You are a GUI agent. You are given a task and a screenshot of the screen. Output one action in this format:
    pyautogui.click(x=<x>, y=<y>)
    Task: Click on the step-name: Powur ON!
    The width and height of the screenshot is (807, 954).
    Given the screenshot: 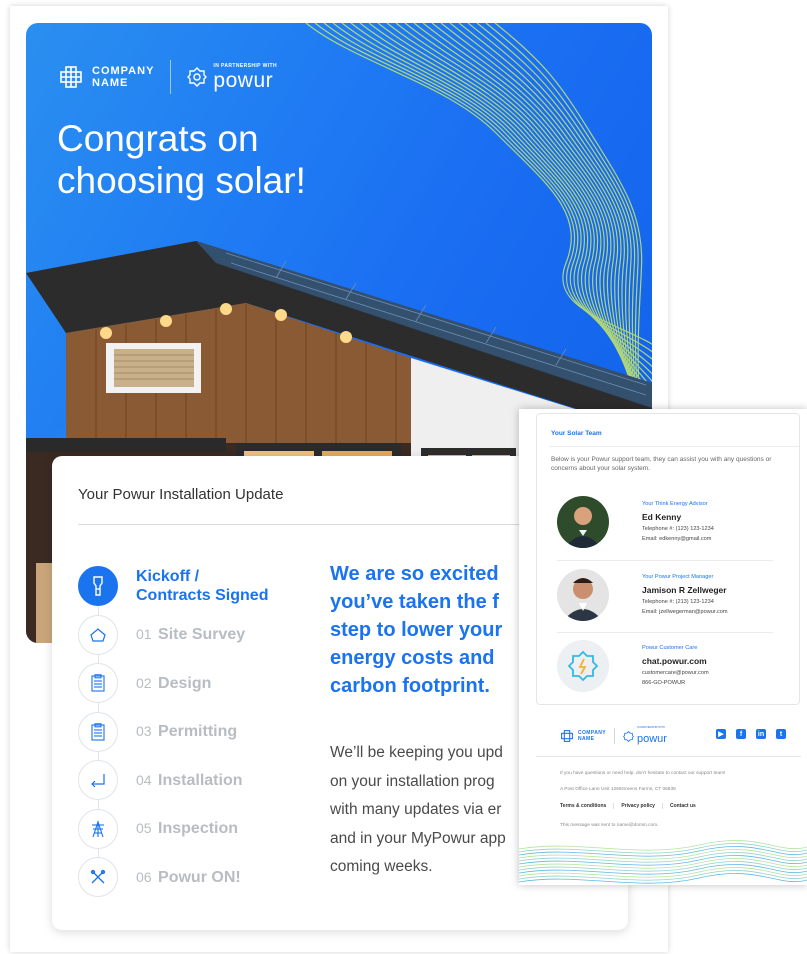 What is the action you would take?
    pyautogui.click(x=199, y=877)
    